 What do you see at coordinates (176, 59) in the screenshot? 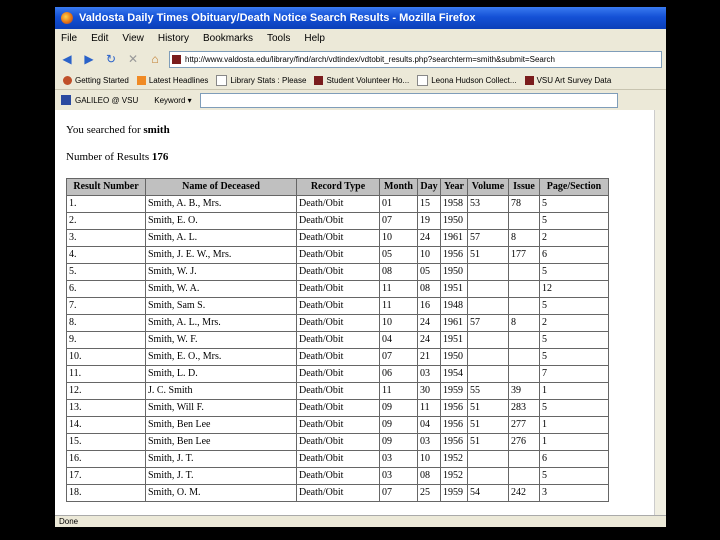
I see `site-favicon-icon` at bounding box center [176, 59].